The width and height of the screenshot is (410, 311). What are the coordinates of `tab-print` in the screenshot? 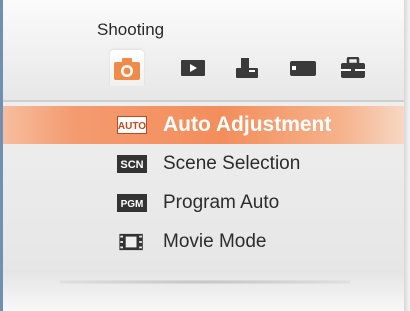 It's located at (247, 68).